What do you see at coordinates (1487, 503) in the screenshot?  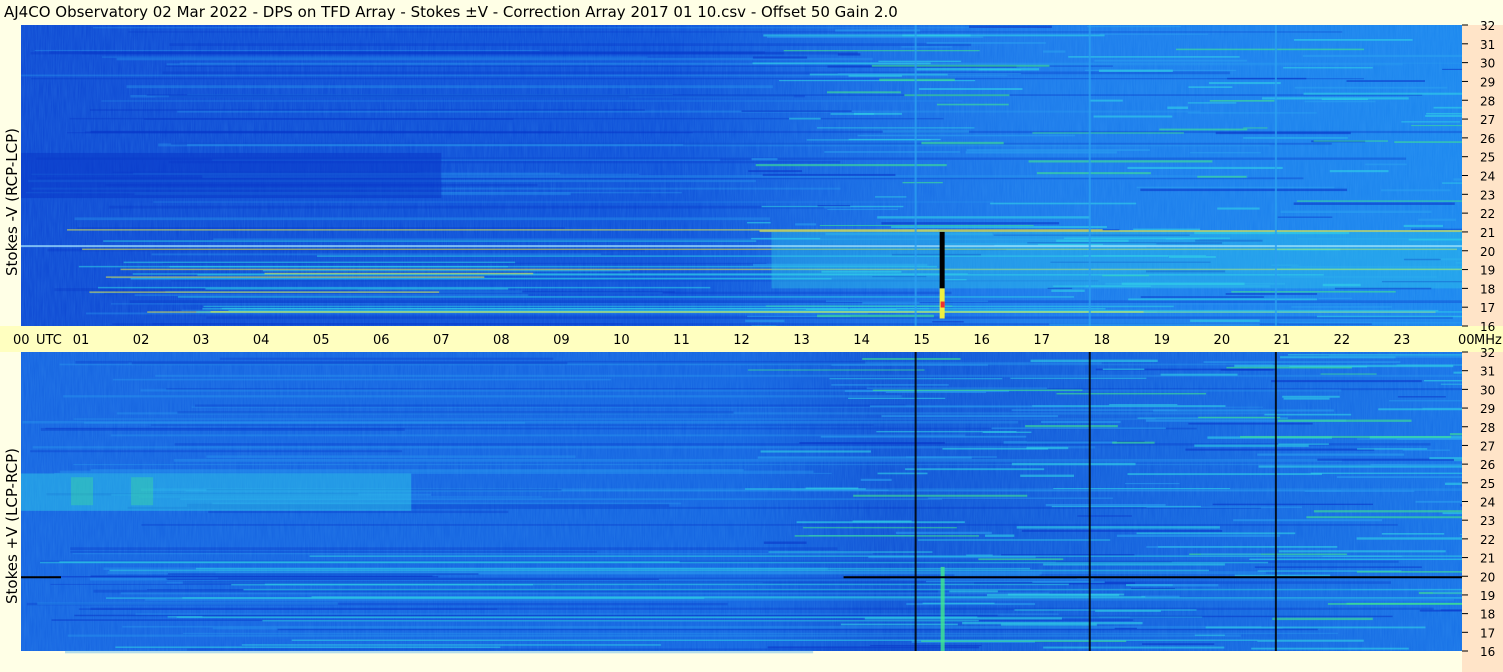 I see `y-tick-label: 24` at bounding box center [1487, 503].